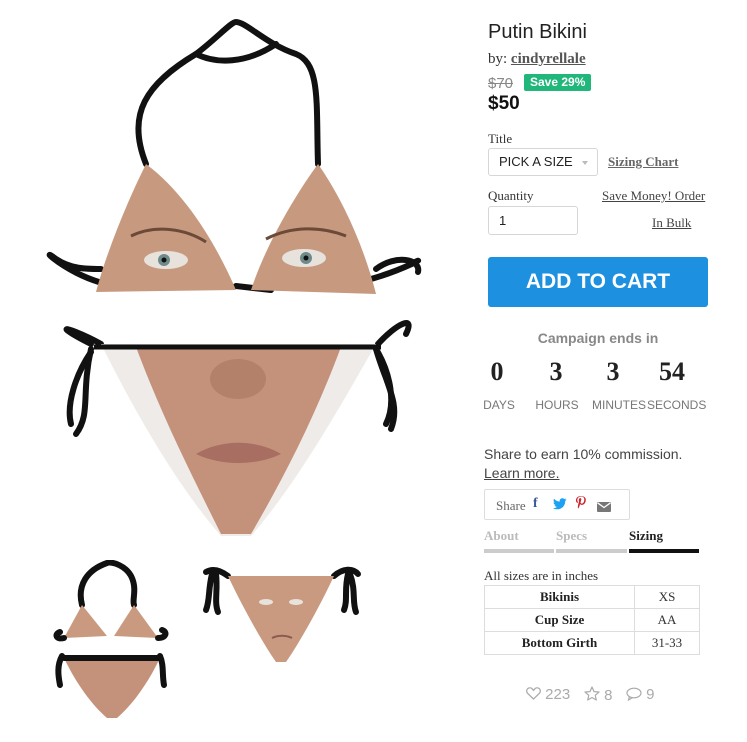  What do you see at coordinates (548, 59) in the screenshot?
I see `author-link: cindyrellale` at bounding box center [548, 59].